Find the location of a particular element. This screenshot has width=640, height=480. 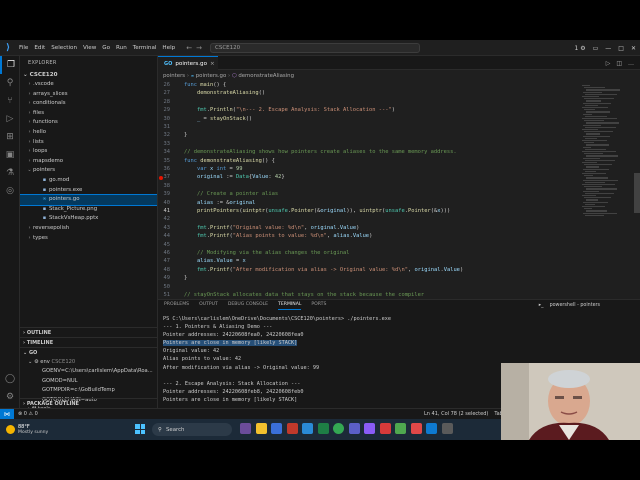

testing-icon: ⚗ is located at coordinates (10, 173).